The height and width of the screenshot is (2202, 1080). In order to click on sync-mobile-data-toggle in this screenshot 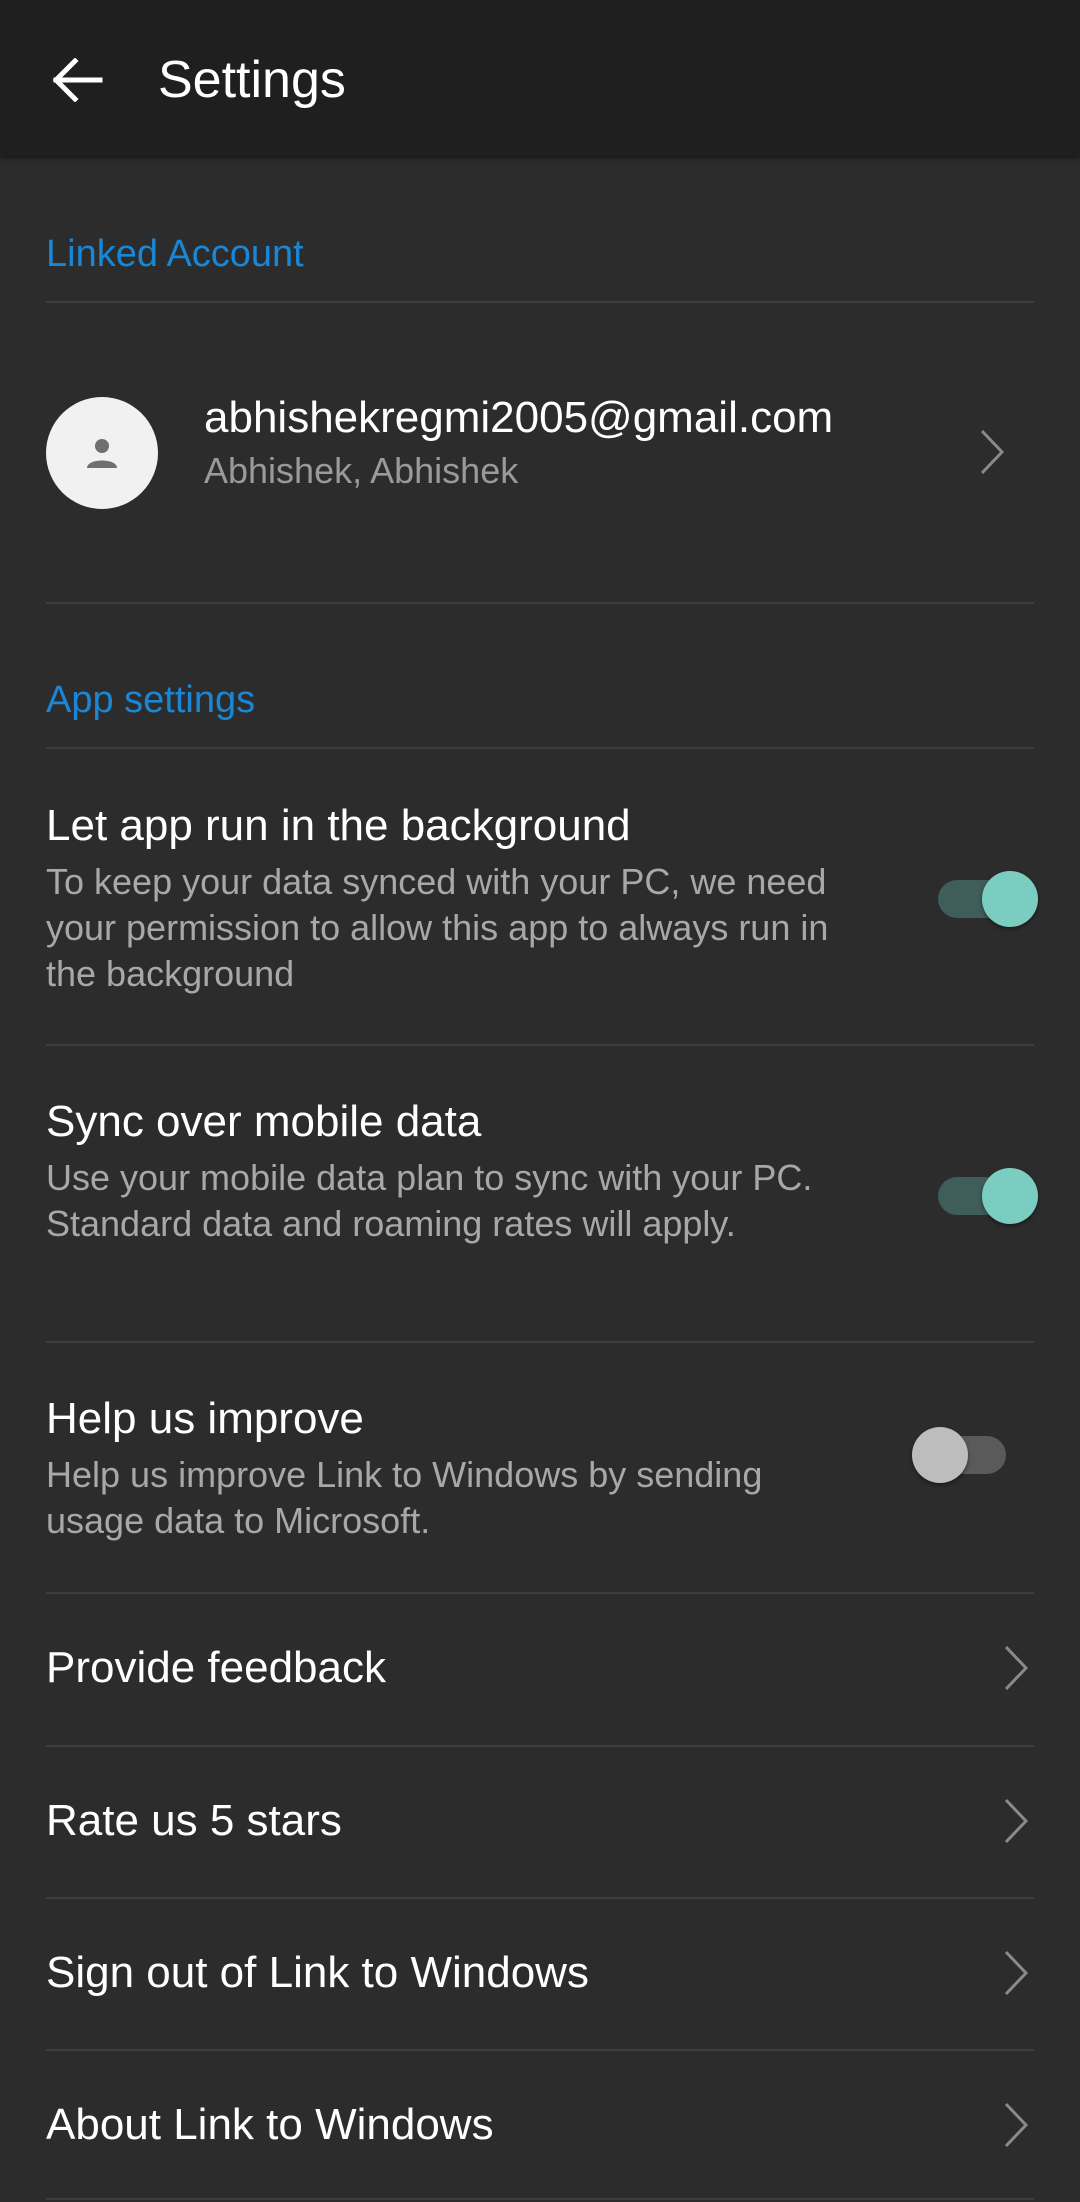, I will do `click(985, 1192)`.